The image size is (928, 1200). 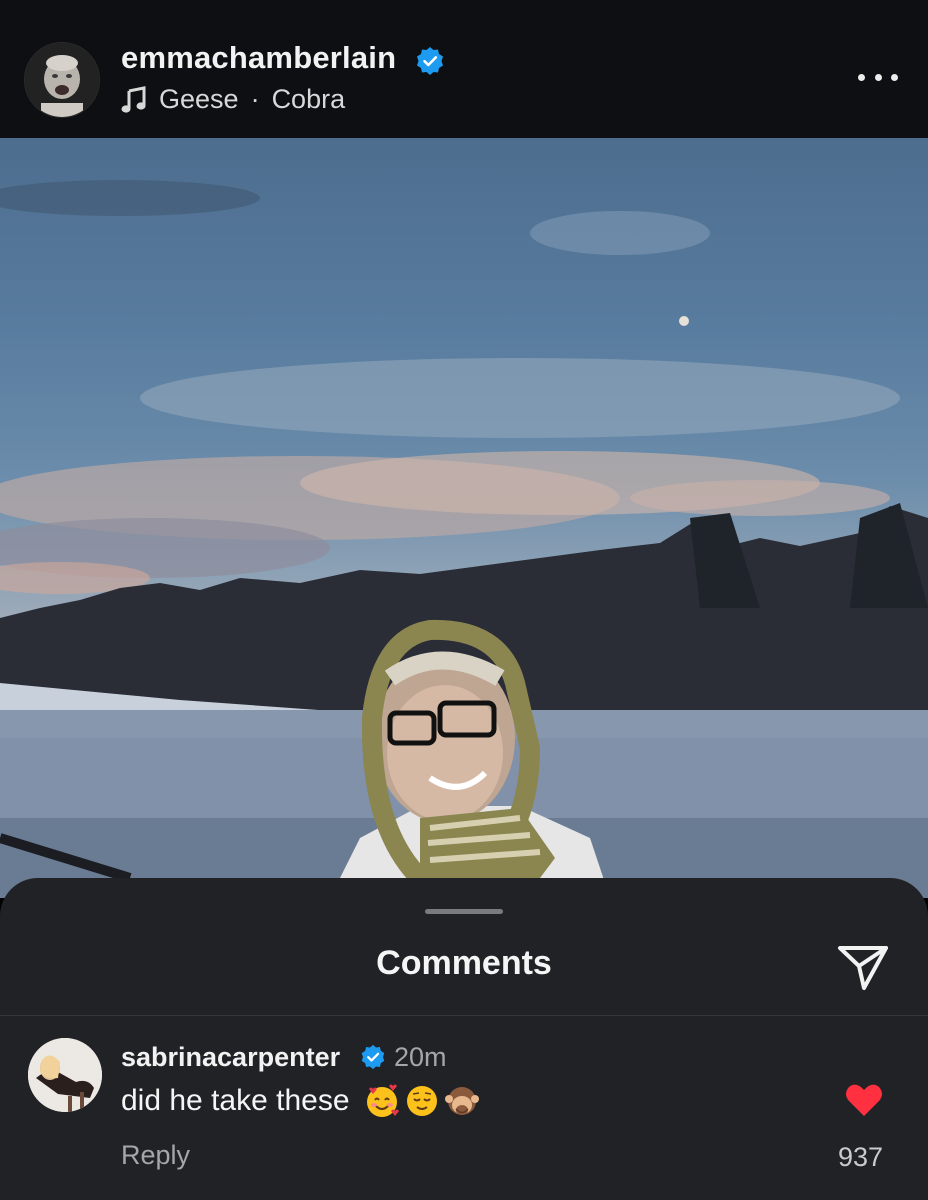 What do you see at coordinates (258, 58) in the screenshot?
I see `author-username: emmachamberlain` at bounding box center [258, 58].